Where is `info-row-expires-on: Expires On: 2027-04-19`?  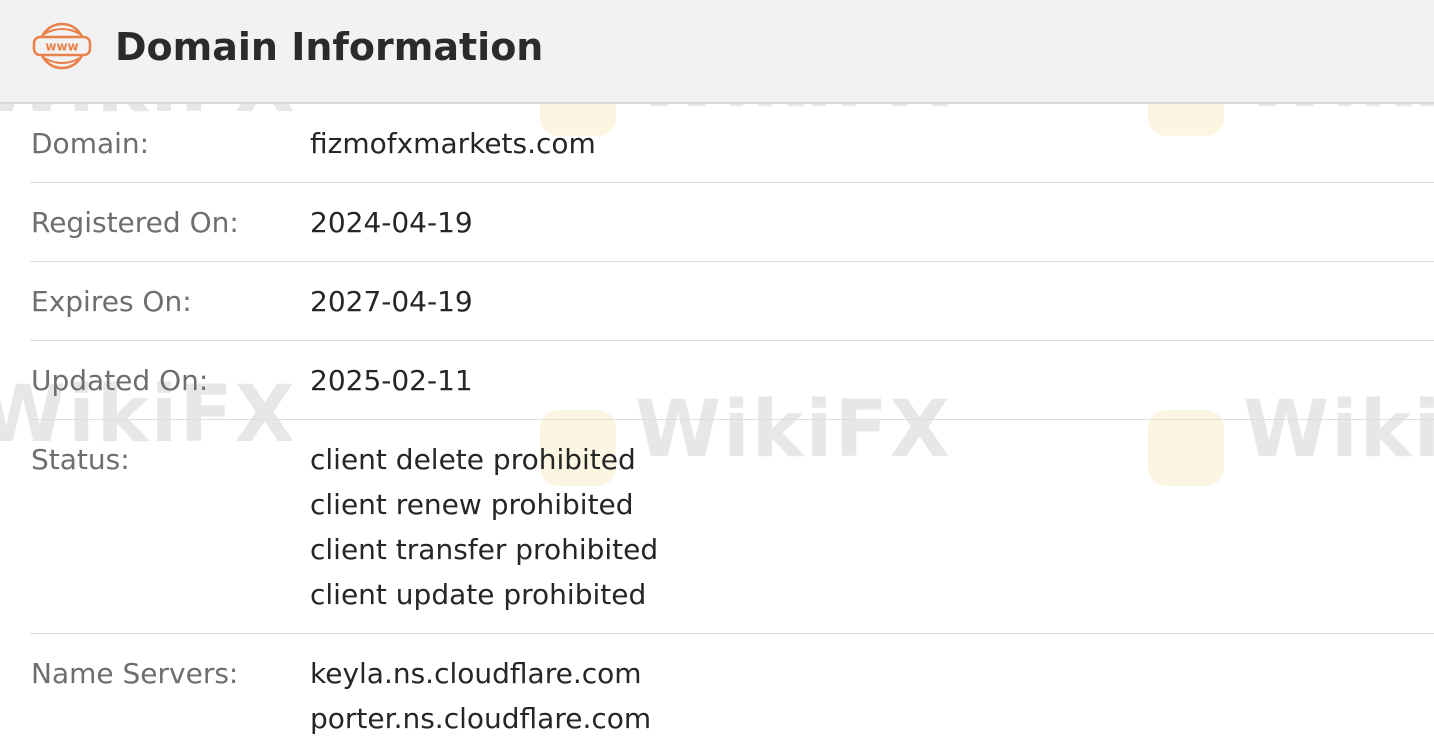
info-row-expires-on: Expires On: 2027-04-19 is located at coordinates (732, 301).